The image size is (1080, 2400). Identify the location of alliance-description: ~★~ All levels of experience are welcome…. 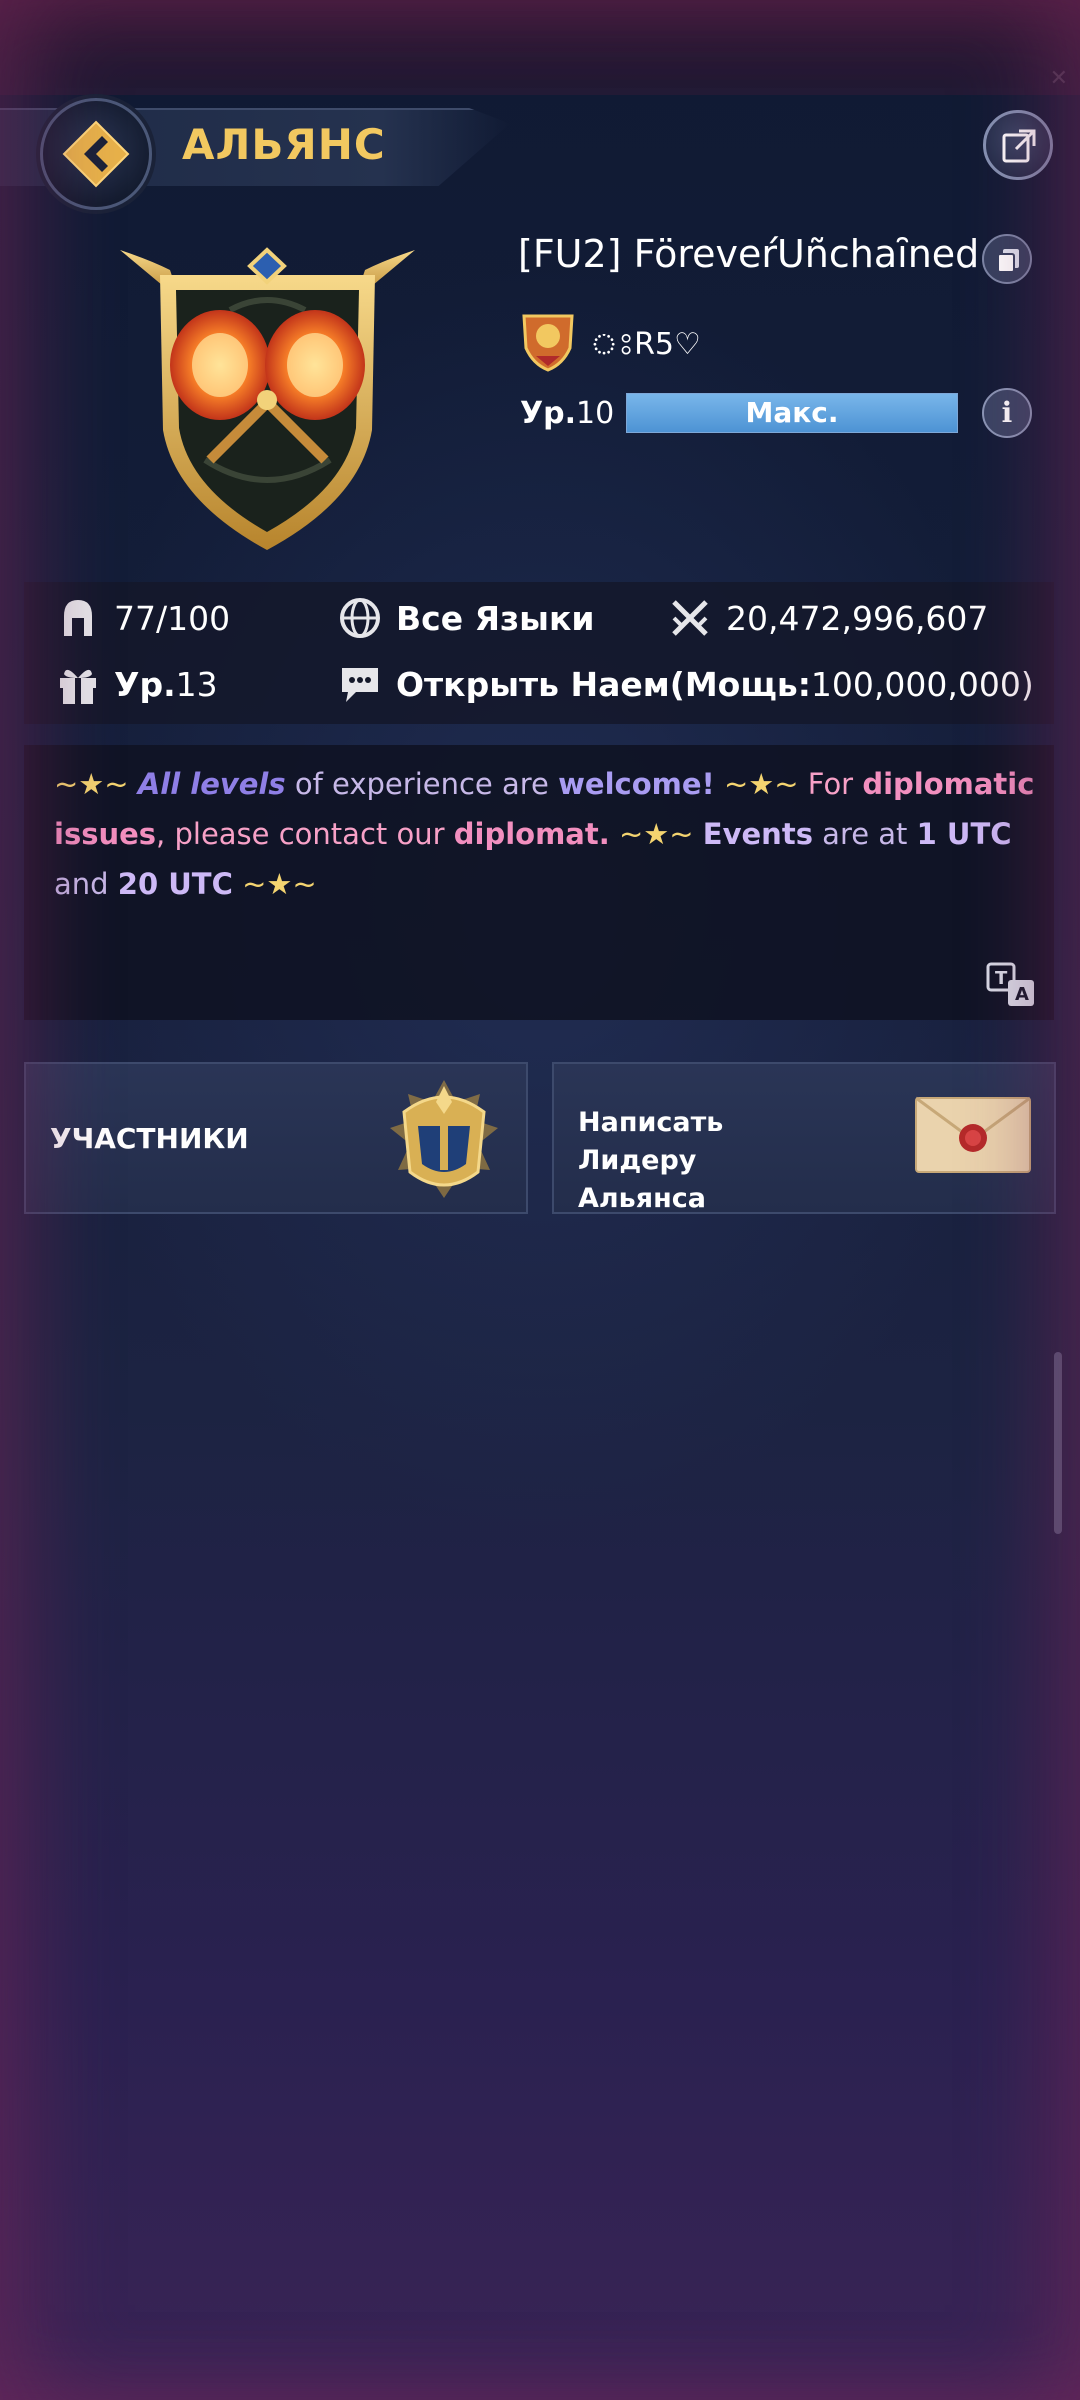
(544, 834).